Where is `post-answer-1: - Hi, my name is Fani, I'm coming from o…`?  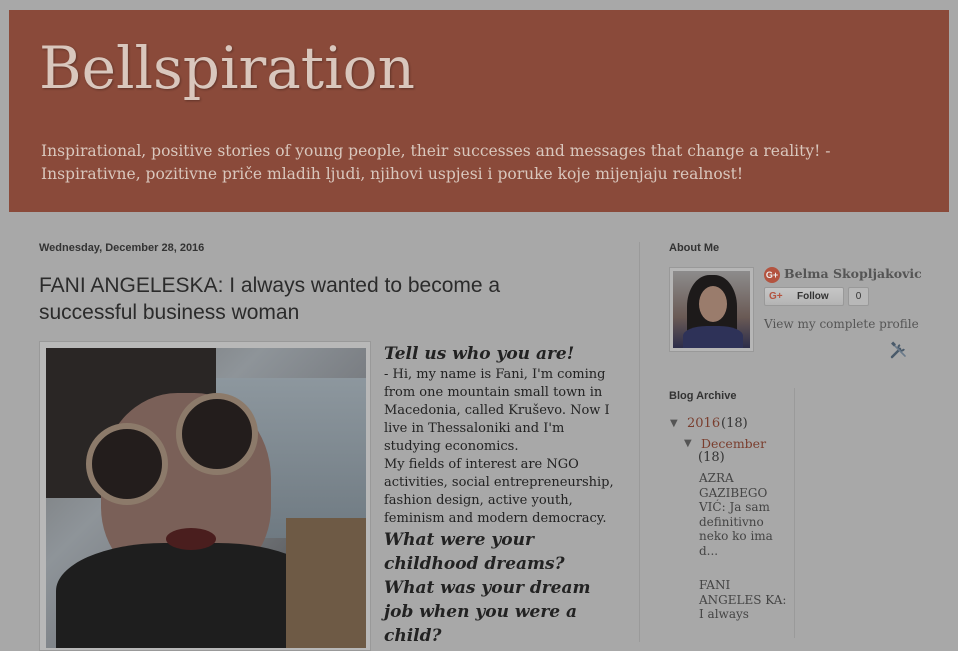
post-answer-1: - Hi, my name is Fani, I'm coming from o… is located at coordinates (497, 410).